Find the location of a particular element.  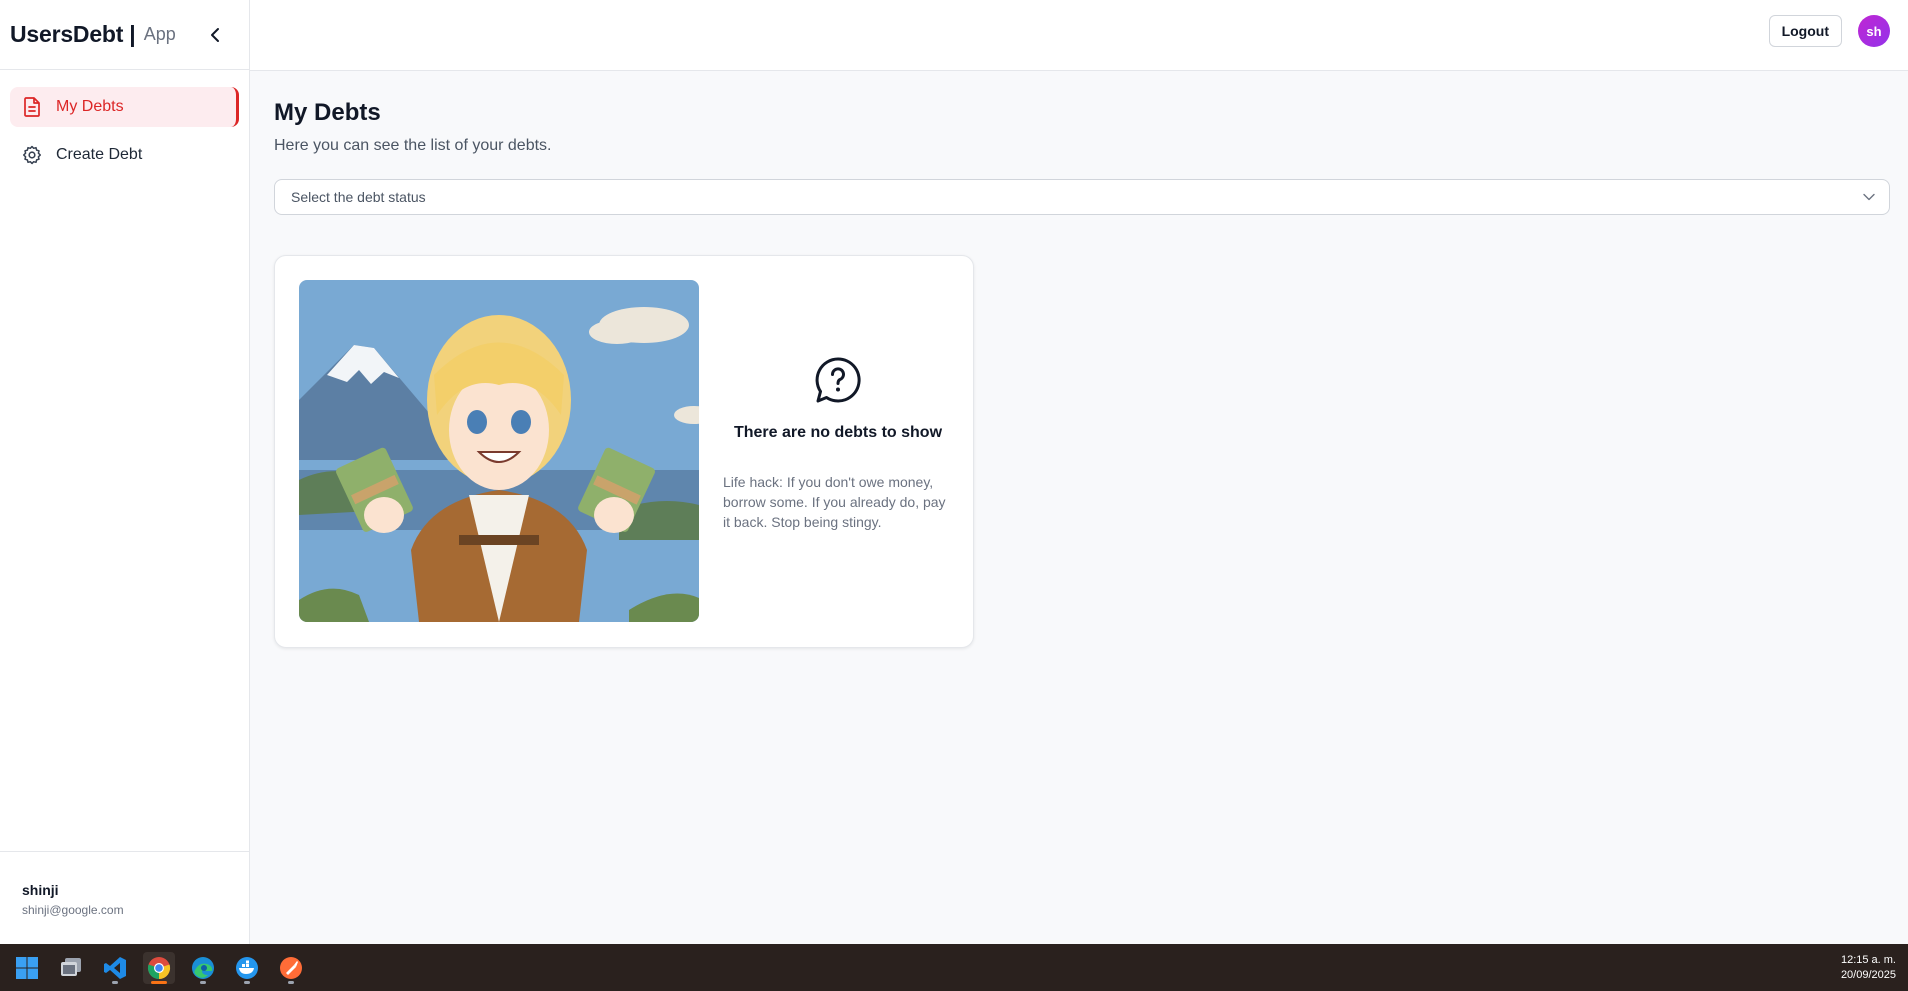

brand-name: UsersDebt is located at coordinates (67, 34).